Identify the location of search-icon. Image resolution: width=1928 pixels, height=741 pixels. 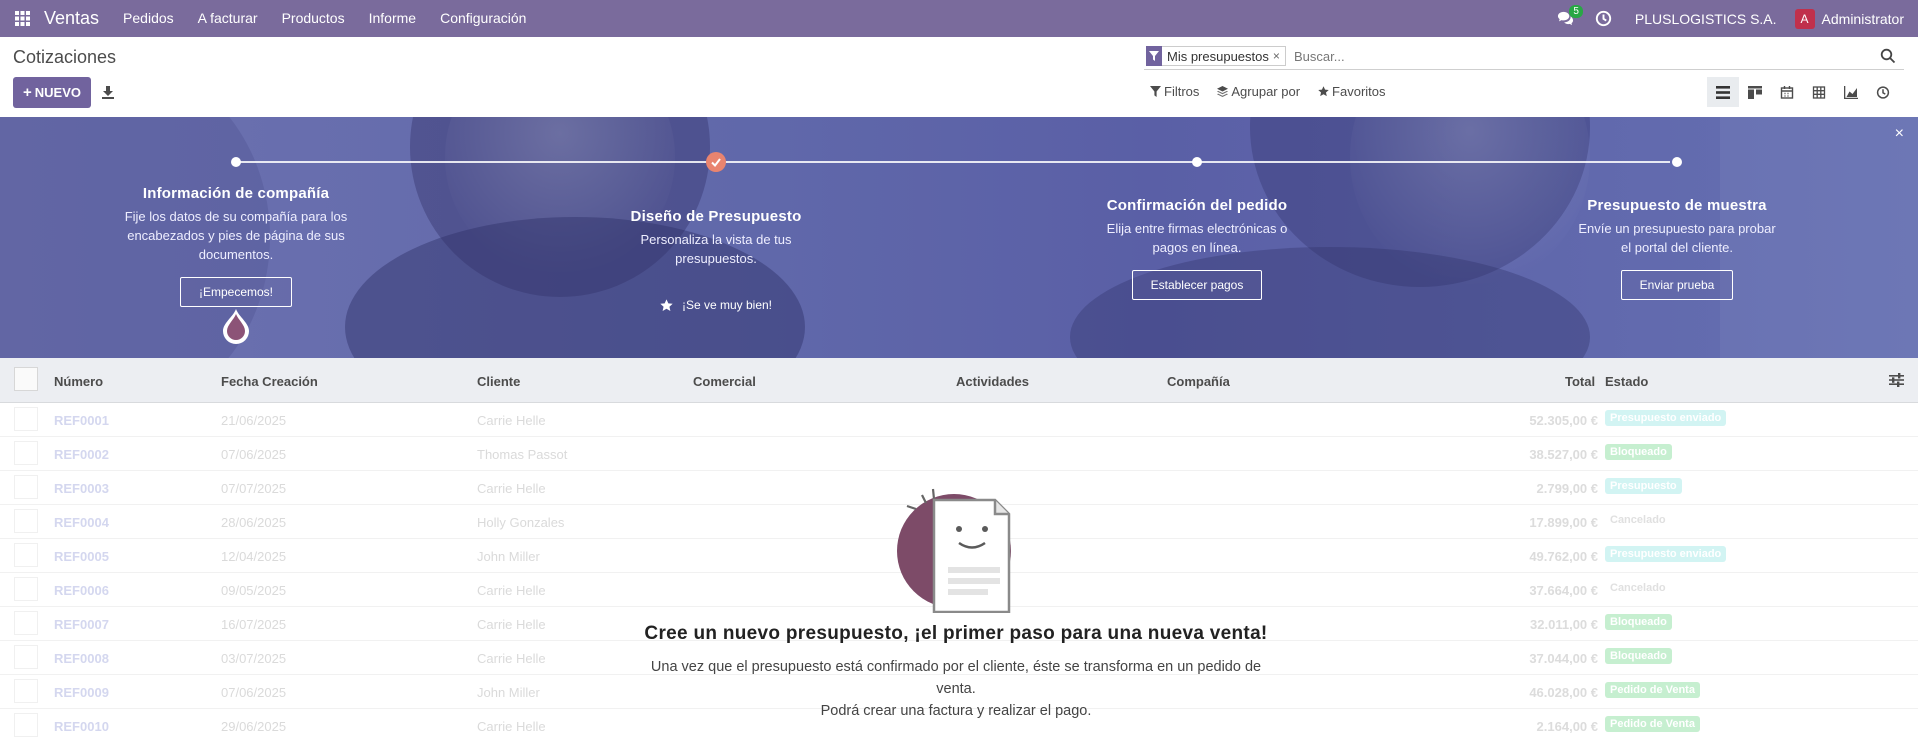
(1888, 56).